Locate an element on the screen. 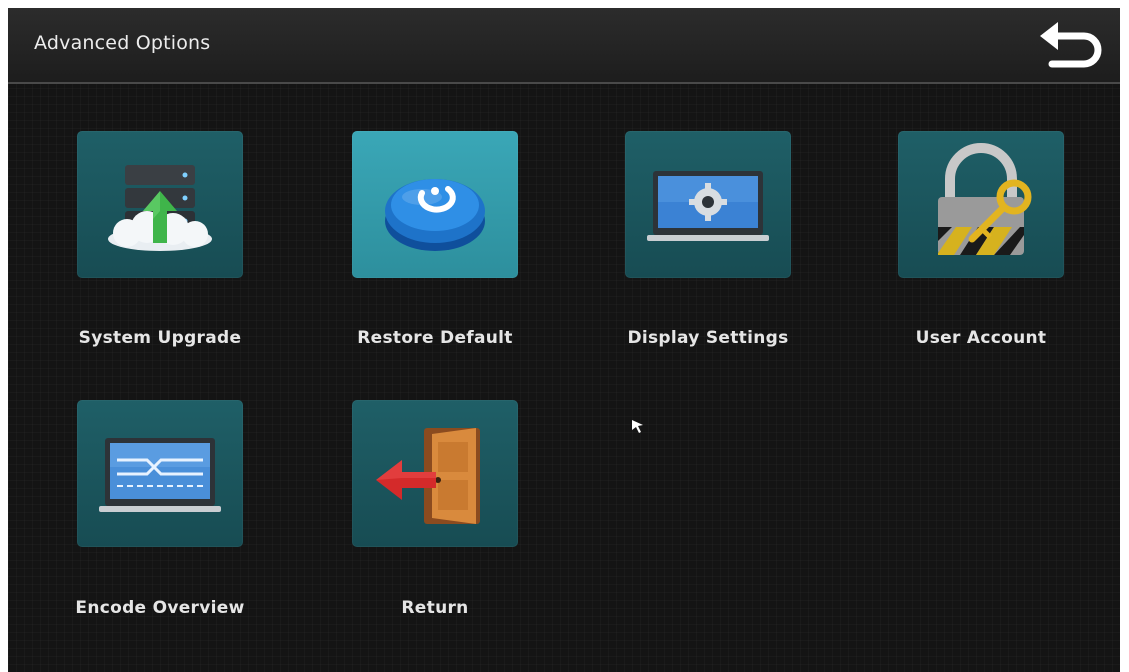 Image resolution: width=1129 pixels, height=672 pixels. encode-panel-icon is located at coordinates (160, 475).